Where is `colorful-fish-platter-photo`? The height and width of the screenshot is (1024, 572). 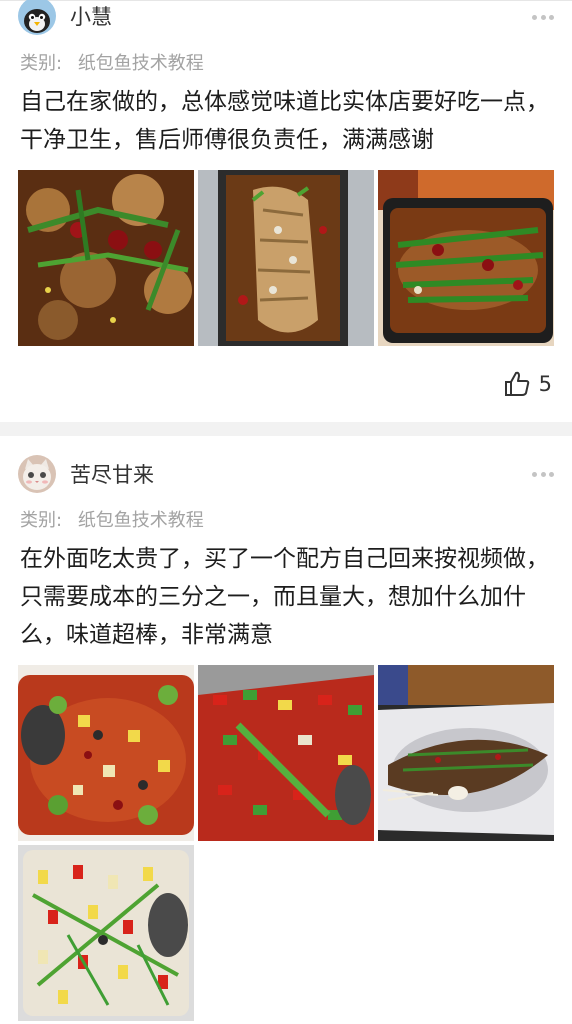
colorful-fish-platter-photo is located at coordinates (106, 933).